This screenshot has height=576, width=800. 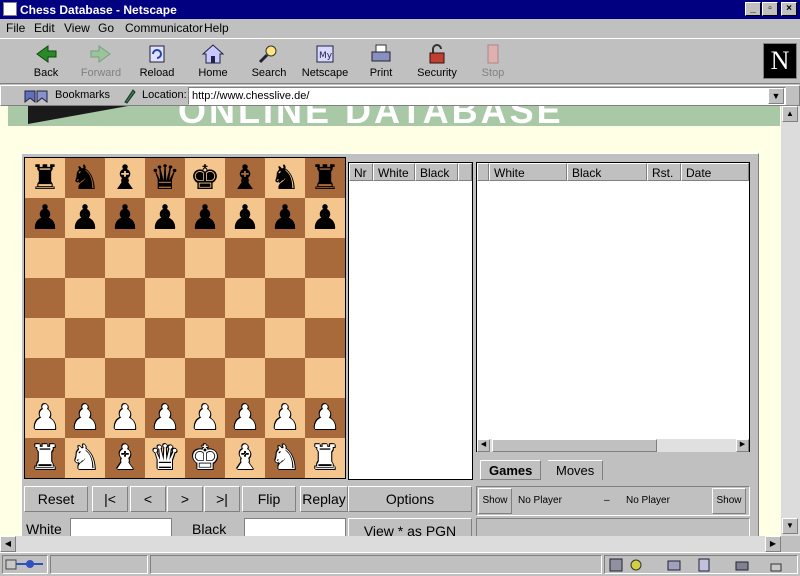 What do you see at coordinates (493, 62) in the screenshot?
I see `stop-button: Stop` at bounding box center [493, 62].